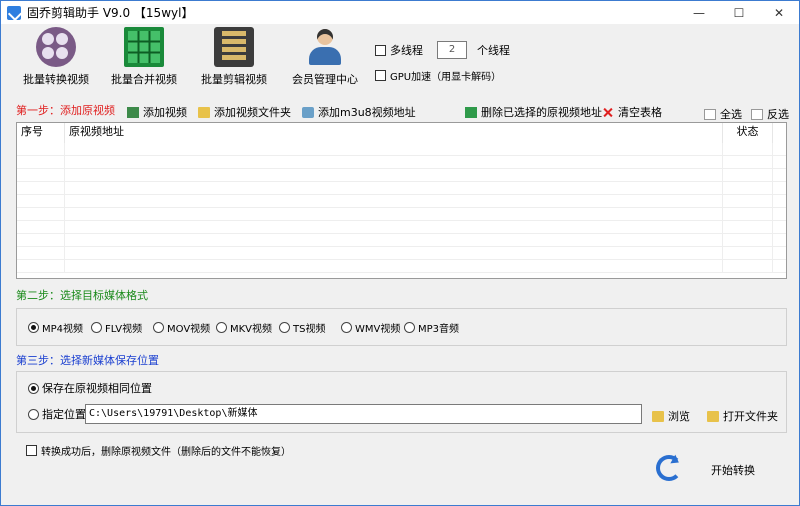  I want to click on format-label-mkv: MKV视频, so click(251, 329).